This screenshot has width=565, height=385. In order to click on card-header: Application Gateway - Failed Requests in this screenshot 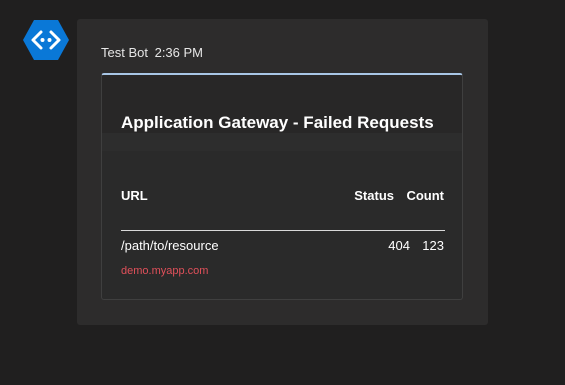, I will do `click(282, 113)`.